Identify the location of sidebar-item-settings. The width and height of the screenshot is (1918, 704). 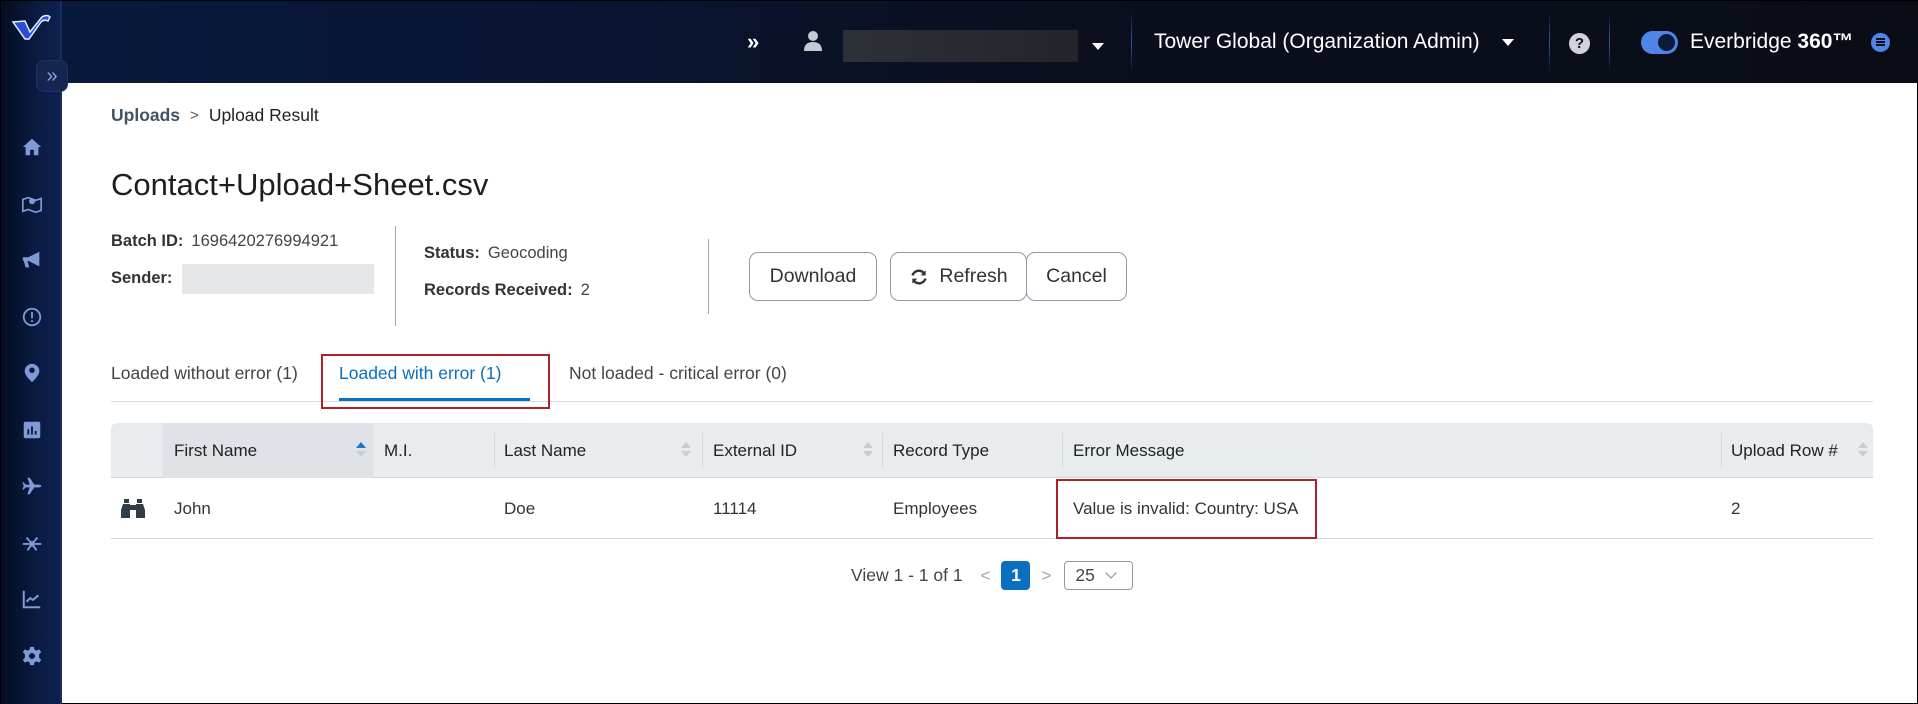
(31, 656).